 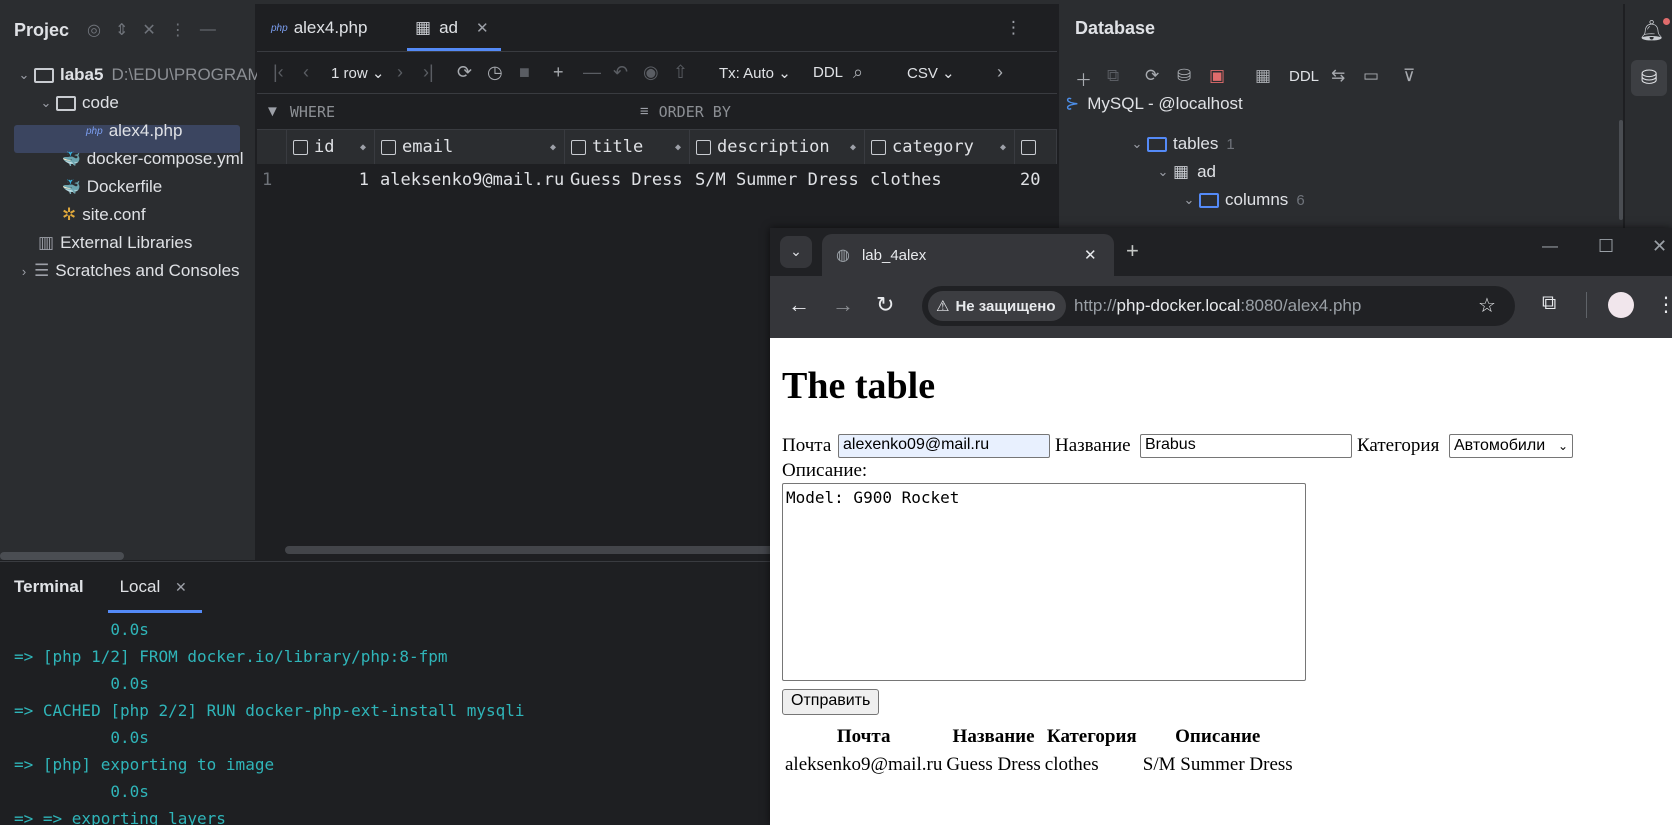 I want to click on title-field: Brabus, so click(x=1246, y=446).